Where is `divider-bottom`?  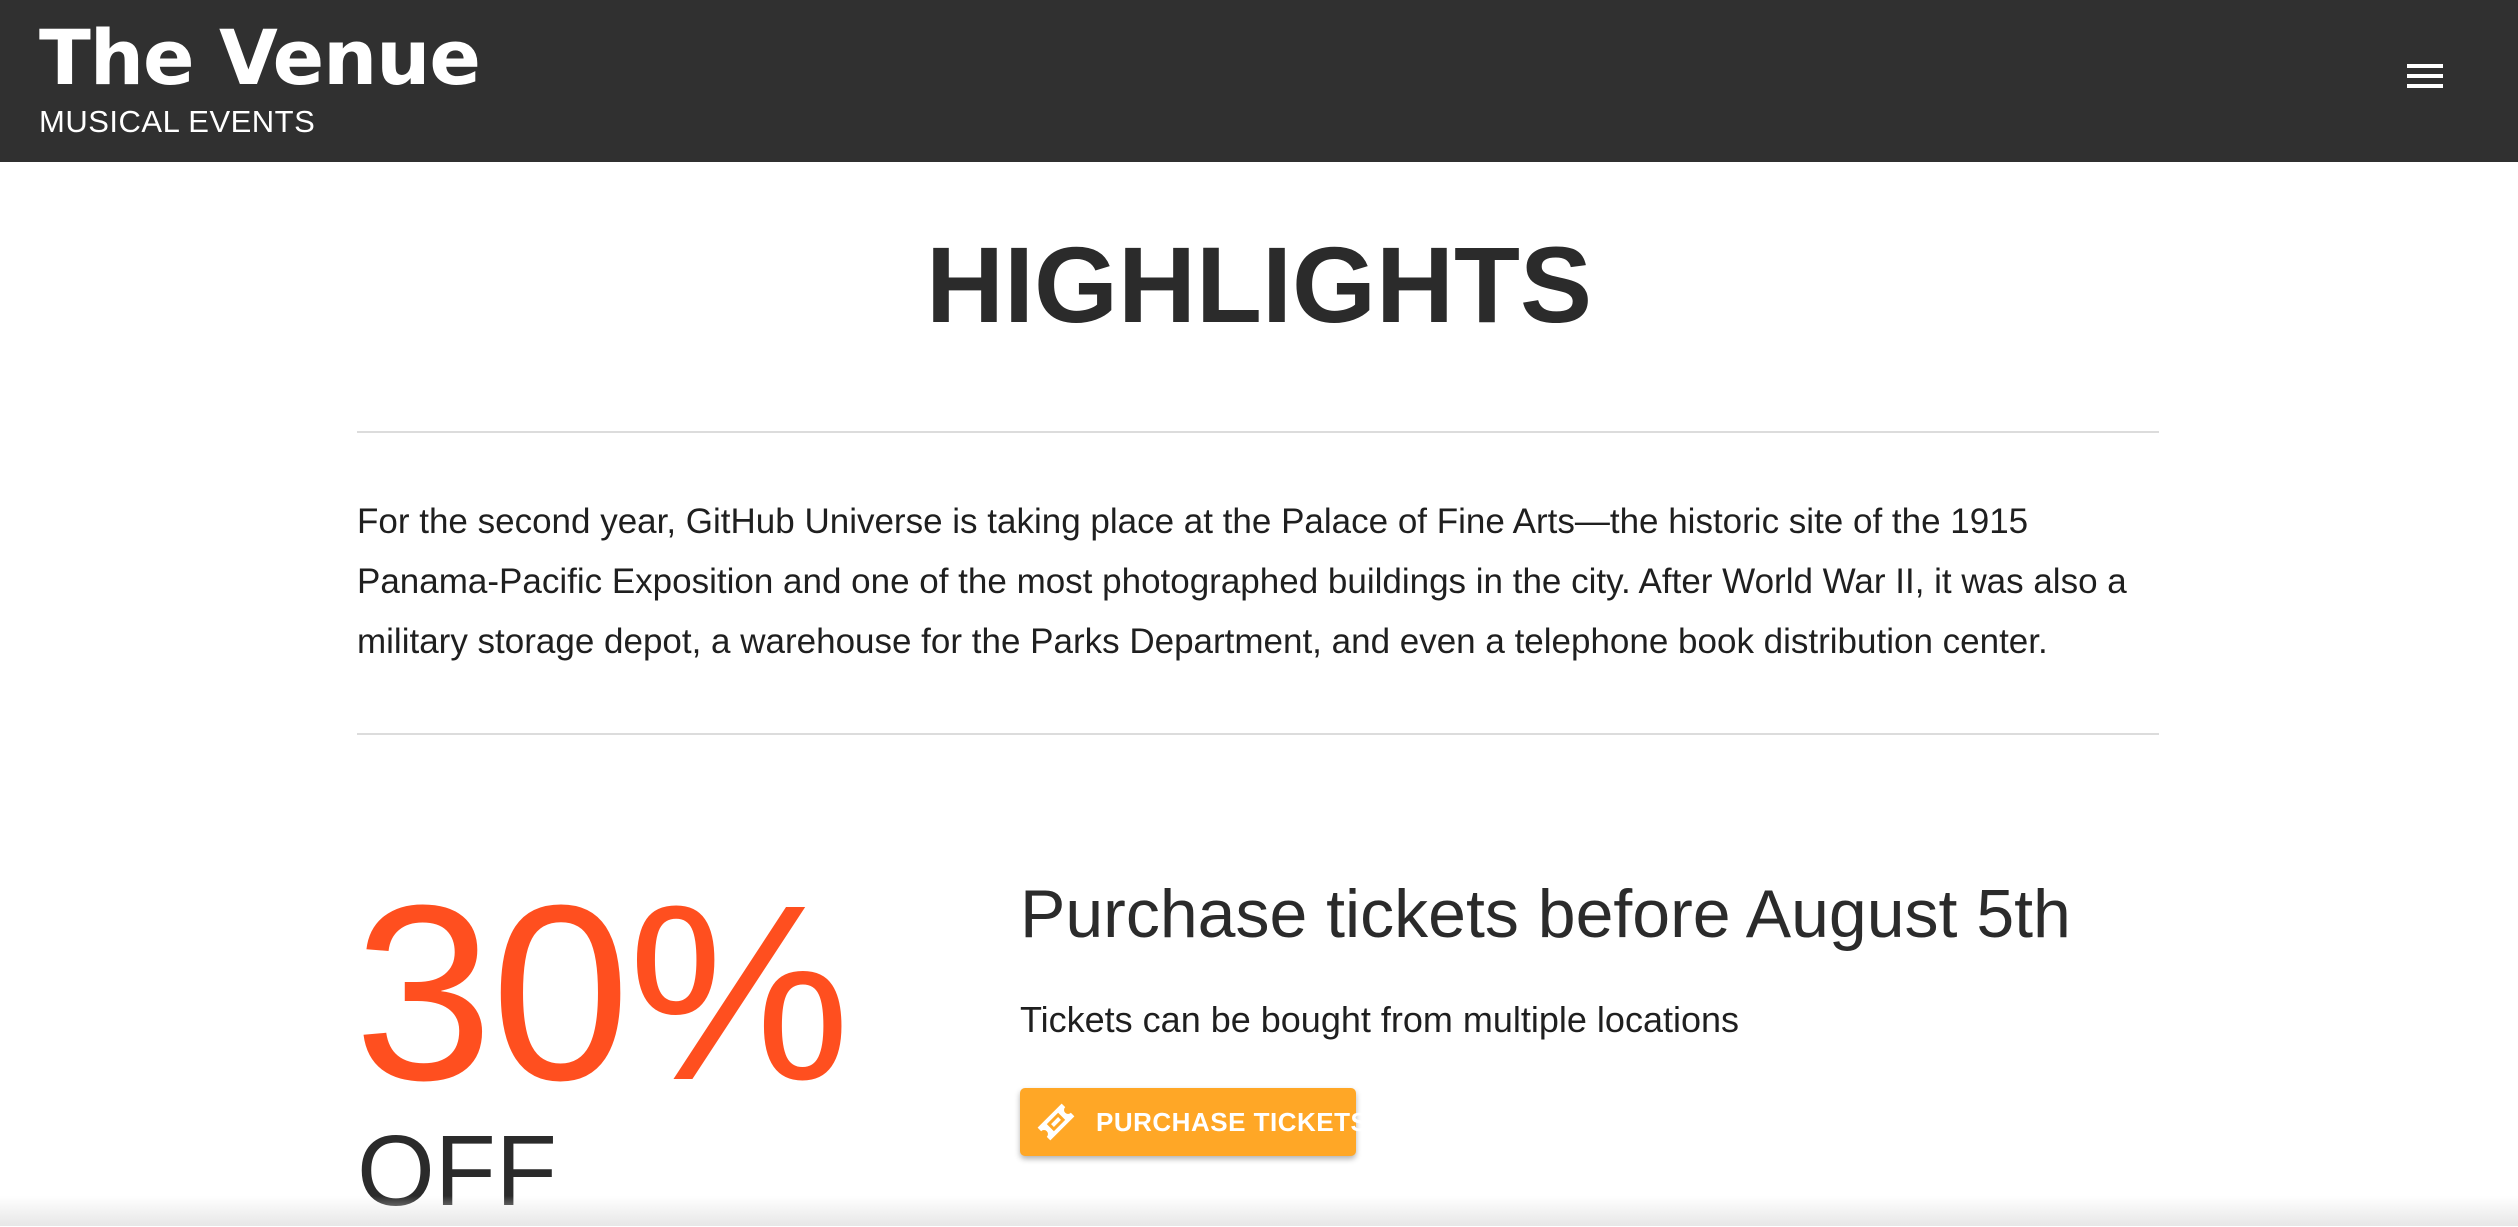 divider-bottom is located at coordinates (1258, 734).